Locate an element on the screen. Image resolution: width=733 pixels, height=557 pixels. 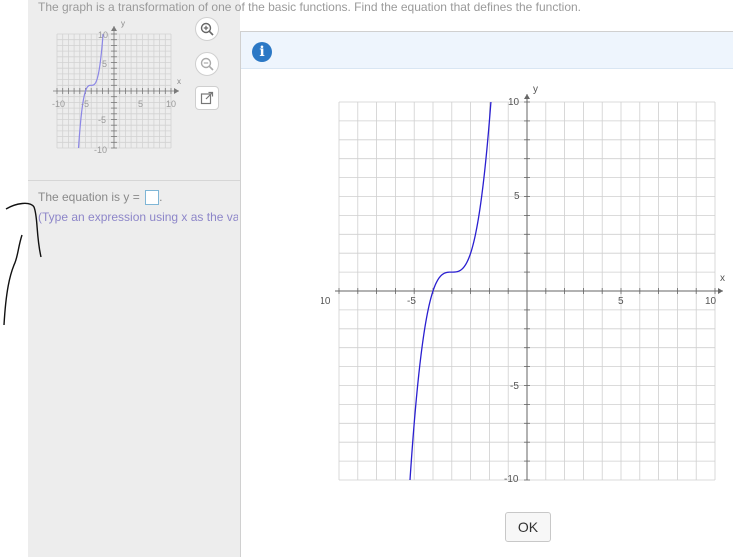
thumb-tick-y-neg10: -10 is located at coordinates (100, 150).